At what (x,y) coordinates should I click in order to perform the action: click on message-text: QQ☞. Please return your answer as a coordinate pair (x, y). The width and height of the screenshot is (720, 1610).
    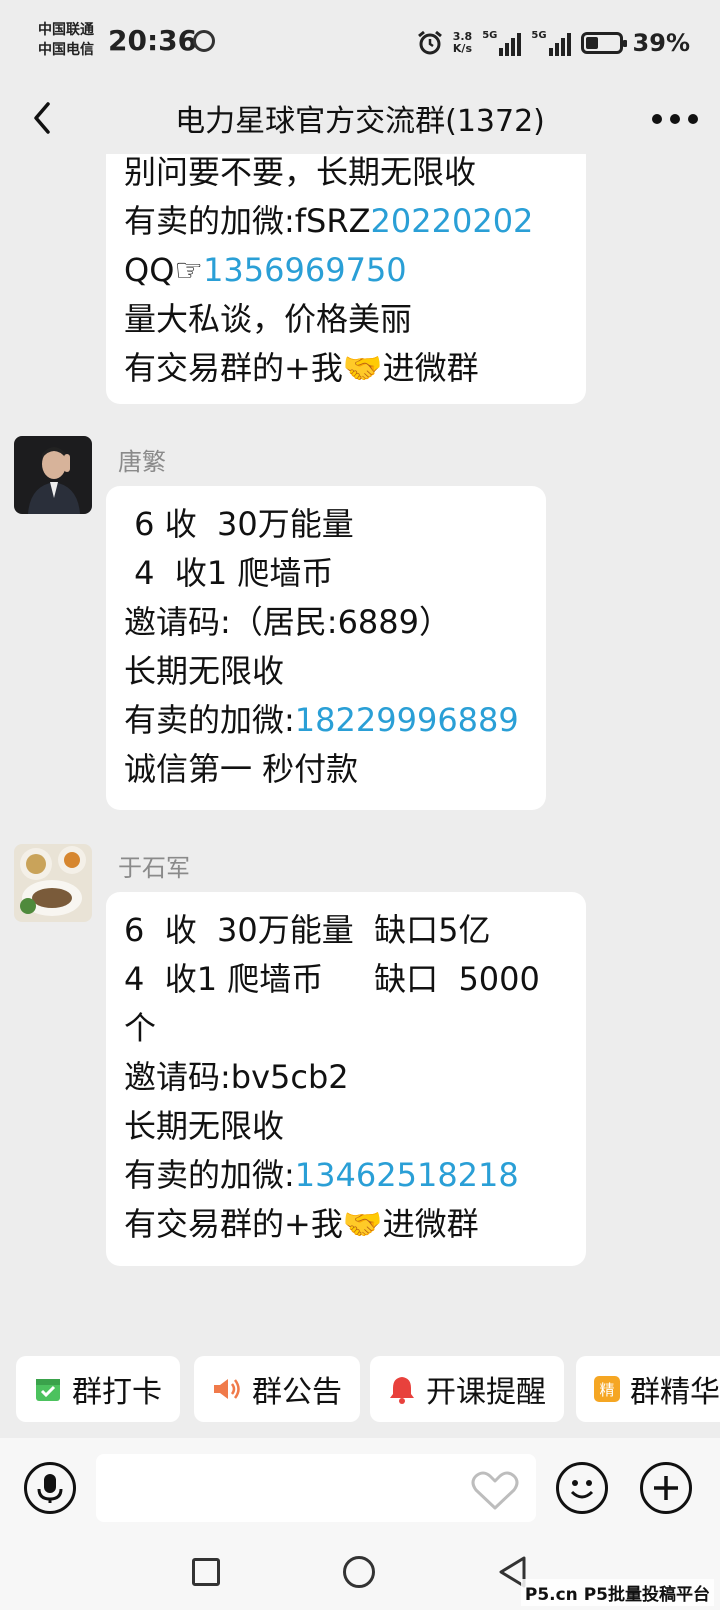
    Looking at the image, I should click on (164, 270).